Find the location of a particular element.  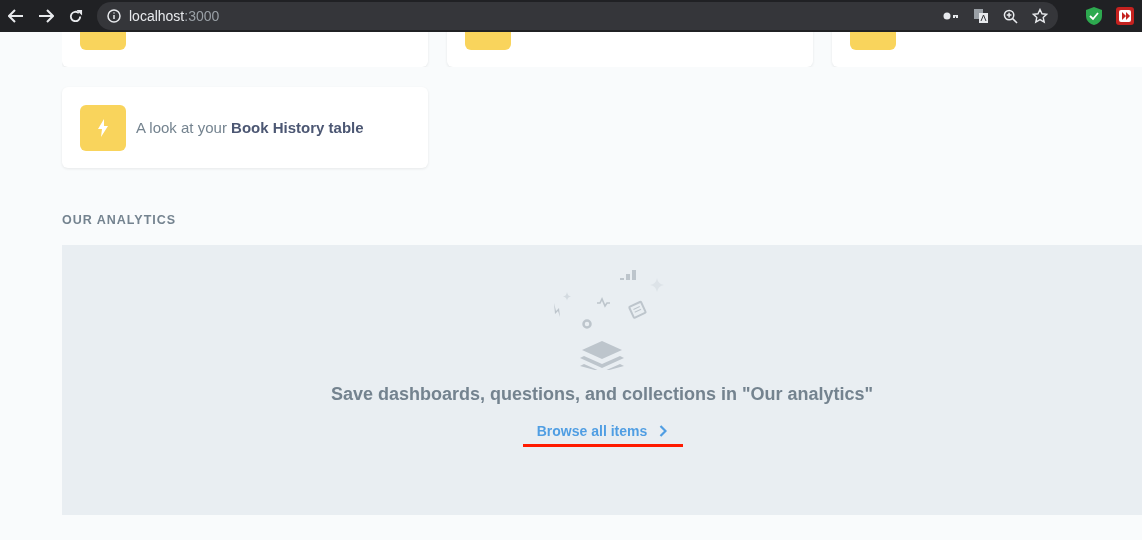

shield-icon is located at coordinates (1094, 16).